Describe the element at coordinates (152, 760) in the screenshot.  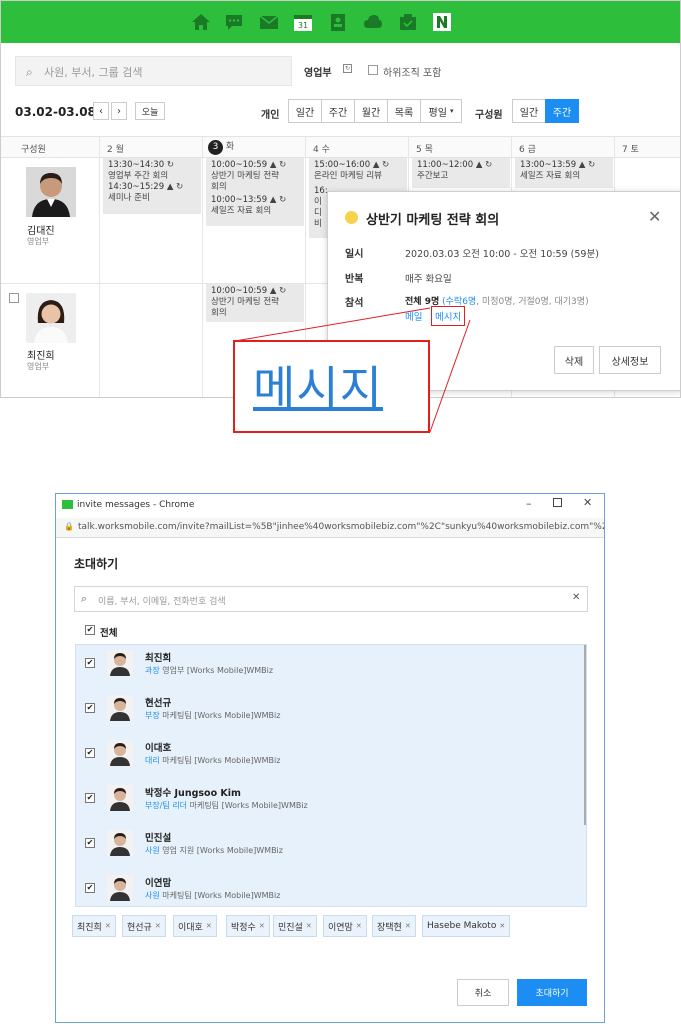
I see `invitee-title: 대리` at that location.